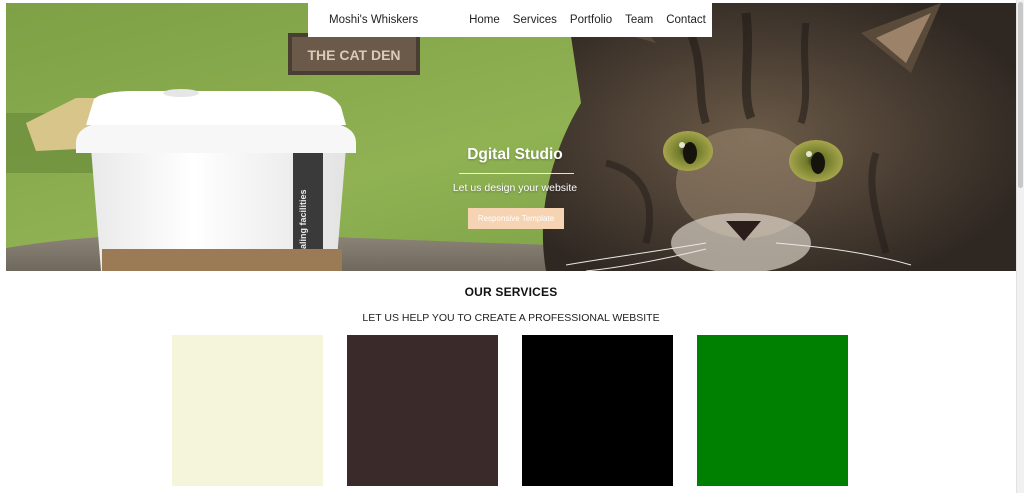 The width and height of the screenshot is (1024, 493). What do you see at coordinates (591, 20) in the screenshot?
I see `nav-link-portfolio: Portfolio` at bounding box center [591, 20].